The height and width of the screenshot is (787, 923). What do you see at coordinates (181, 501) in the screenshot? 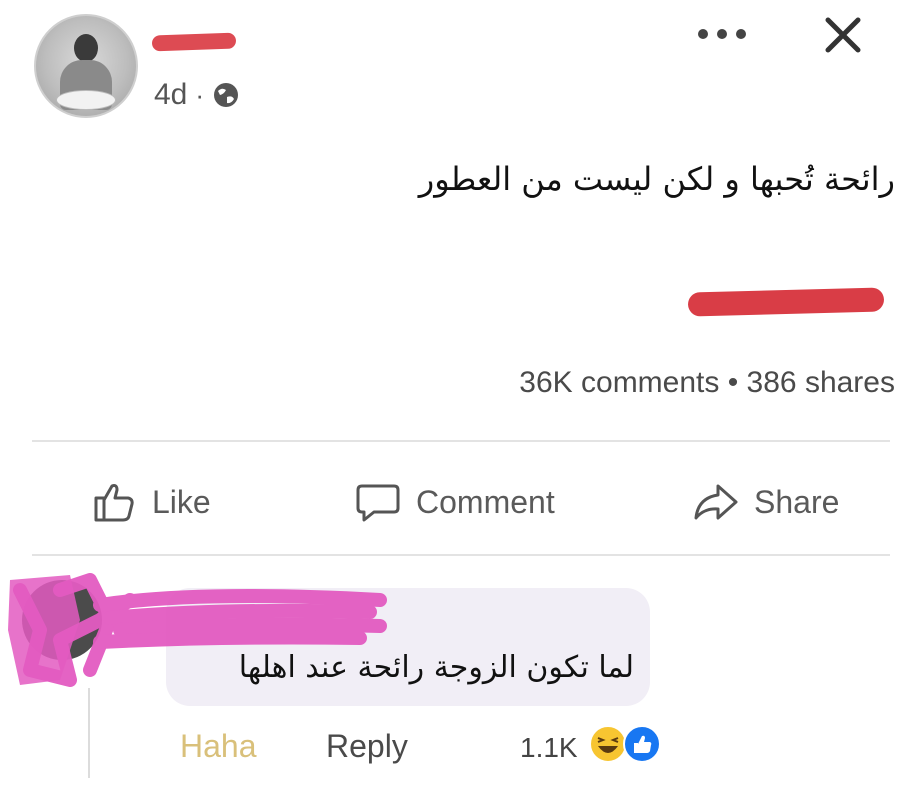
I see `like-label: Like` at bounding box center [181, 501].